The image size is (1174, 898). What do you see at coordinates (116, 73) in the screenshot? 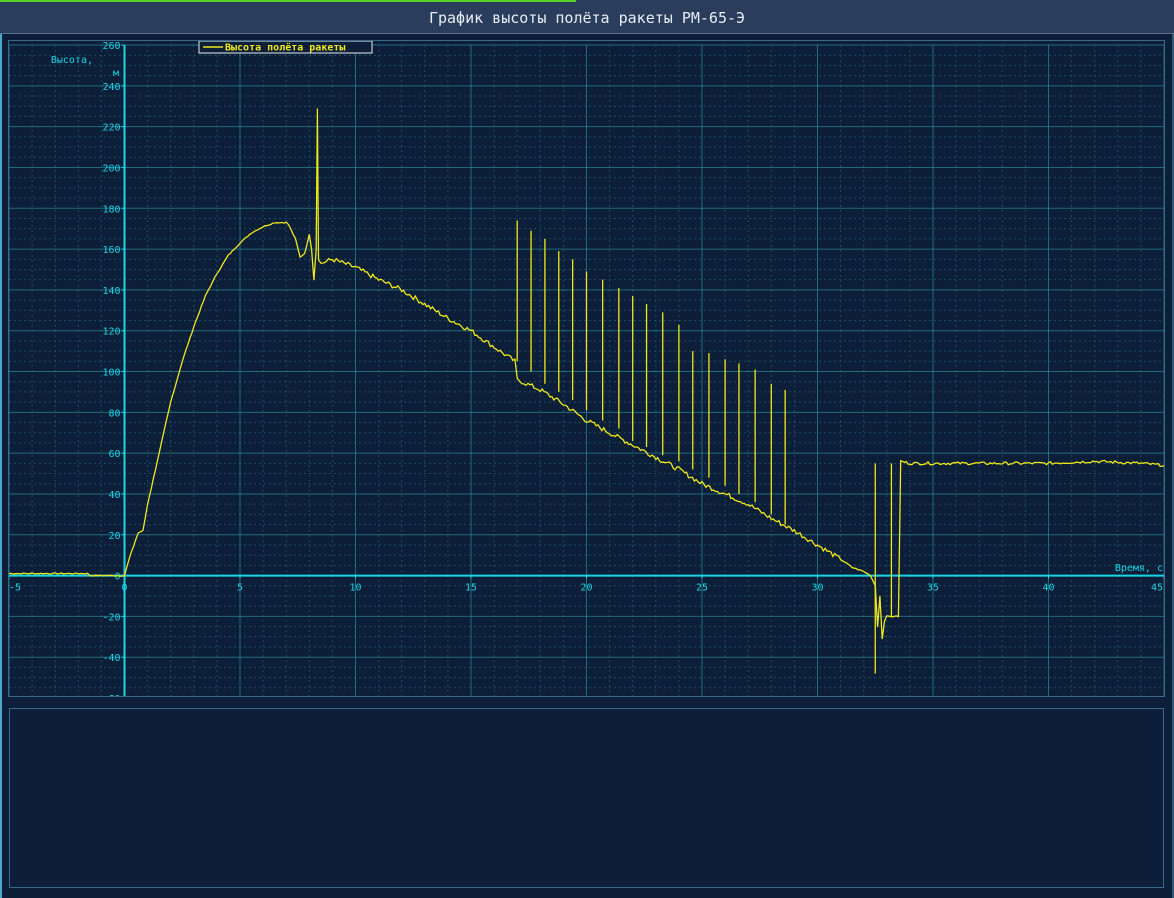
I see `y-axis-unit: м` at bounding box center [116, 73].